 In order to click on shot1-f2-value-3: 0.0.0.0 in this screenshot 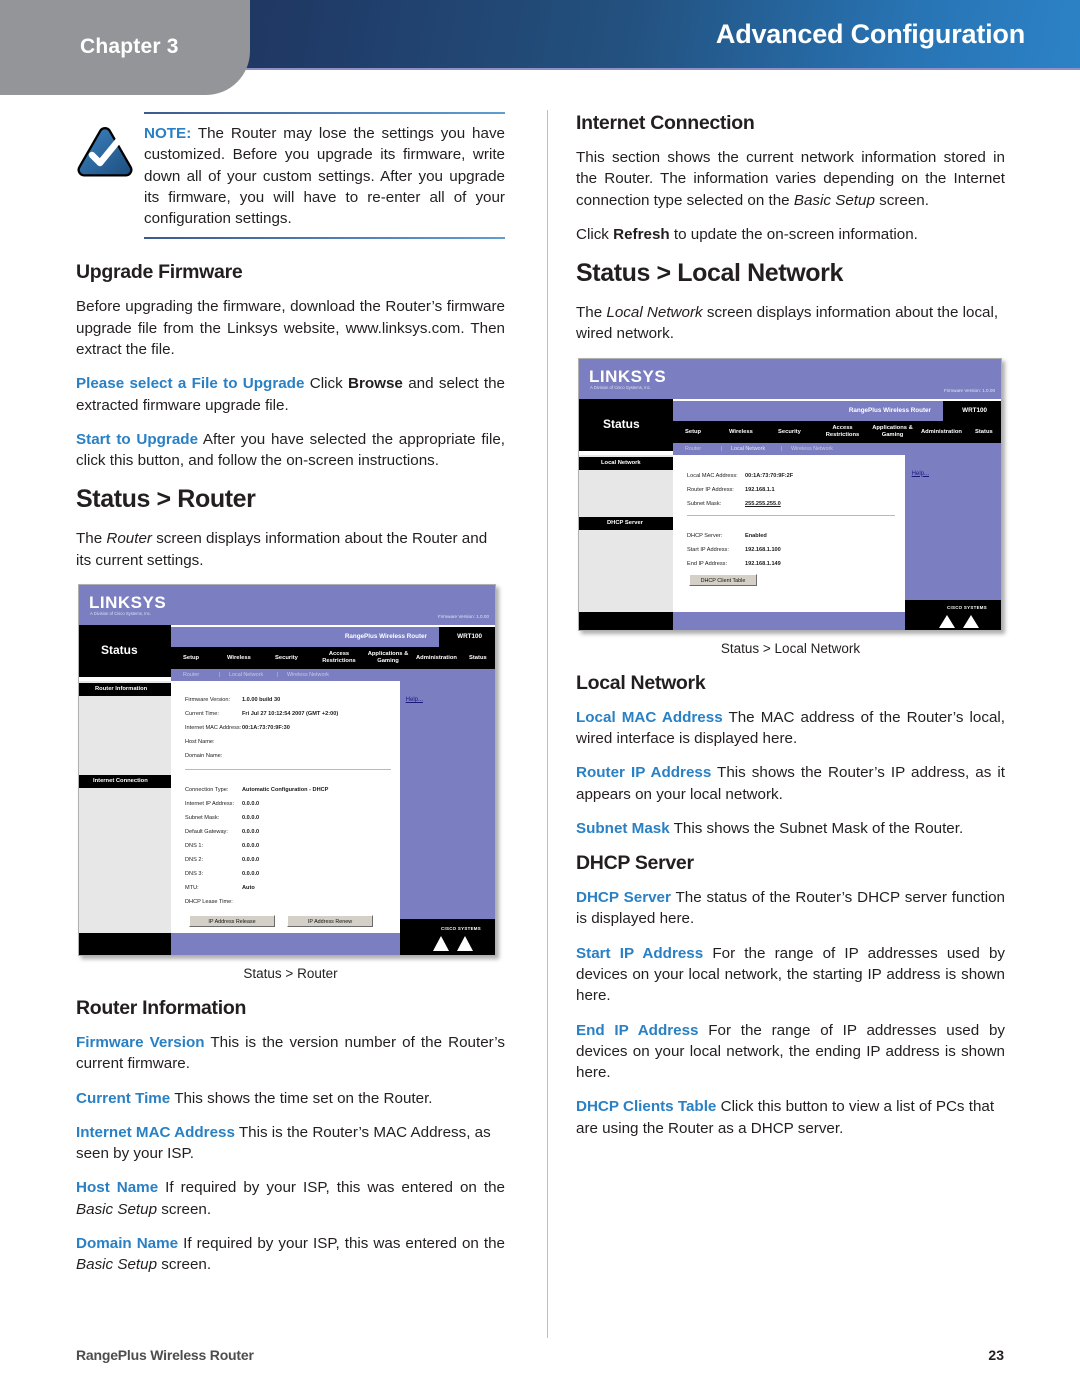, I will do `click(251, 831)`.